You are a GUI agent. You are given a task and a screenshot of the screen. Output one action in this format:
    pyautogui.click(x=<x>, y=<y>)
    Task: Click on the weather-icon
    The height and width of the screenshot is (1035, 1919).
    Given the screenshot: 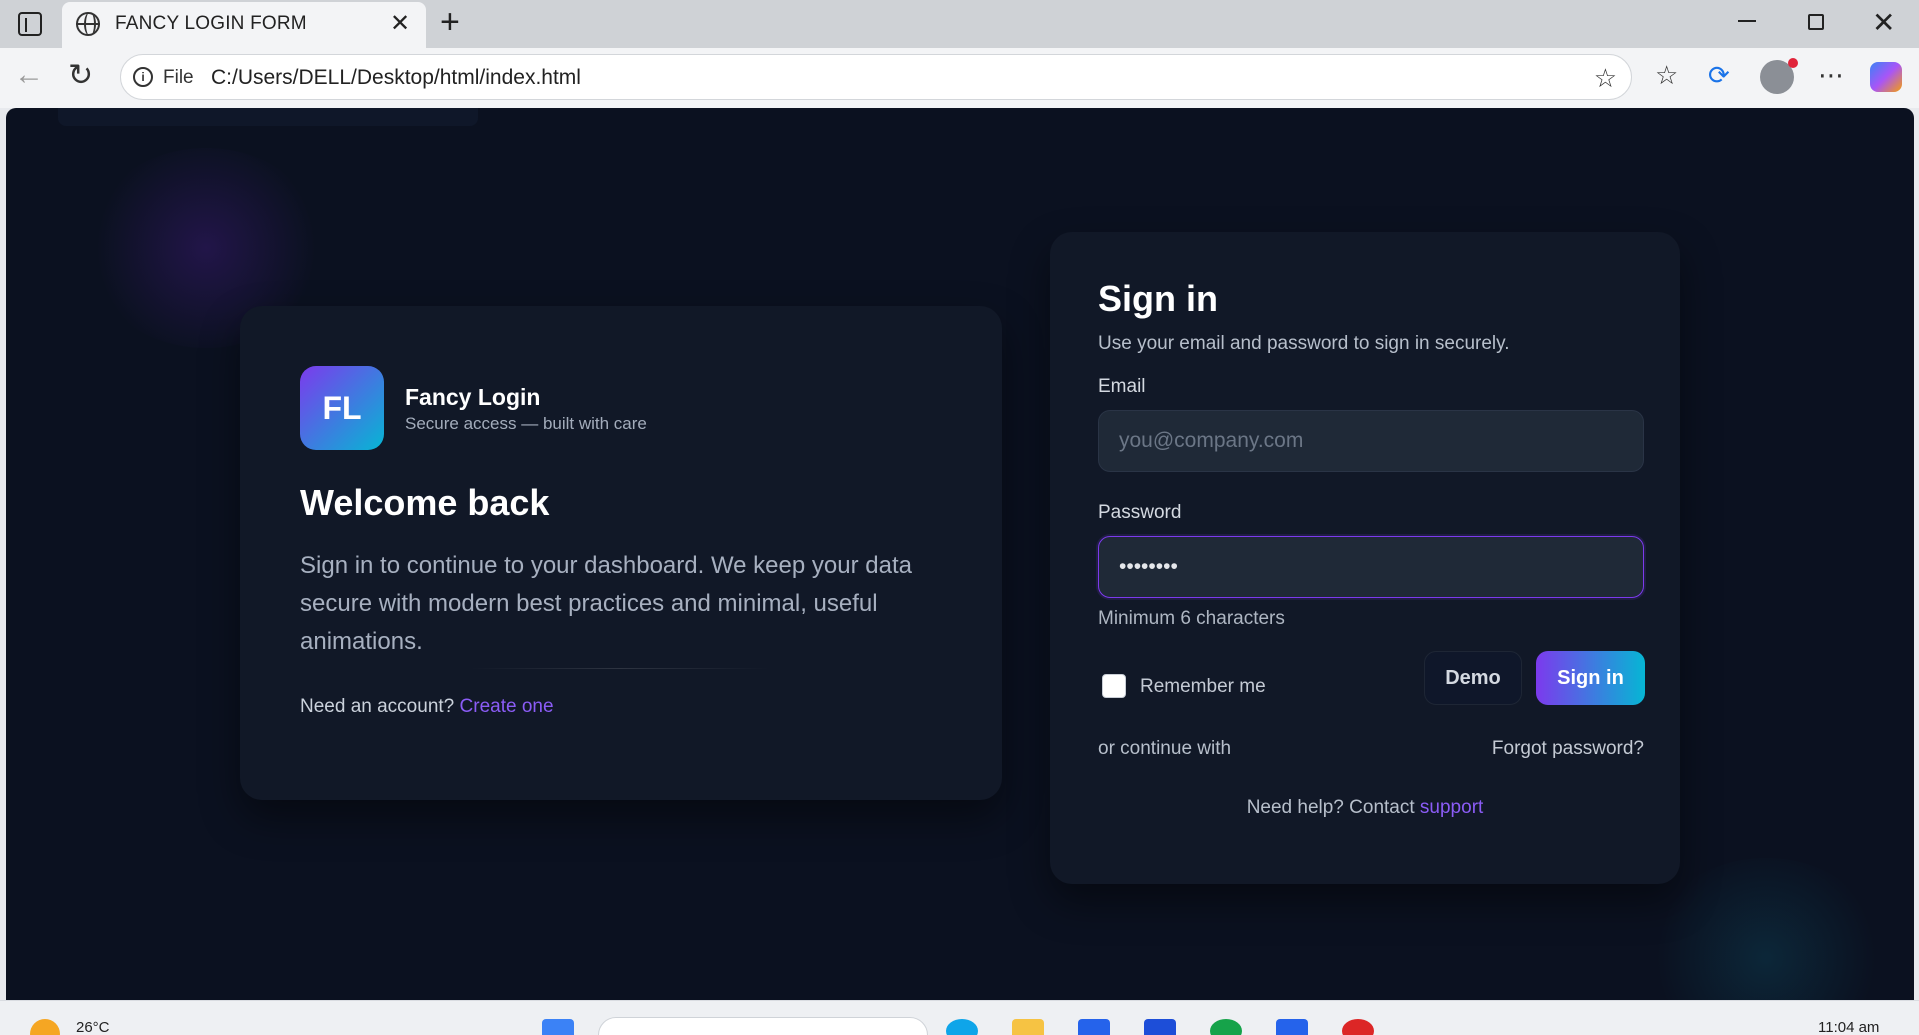 What is the action you would take?
    pyautogui.click(x=45, y=1027)
    